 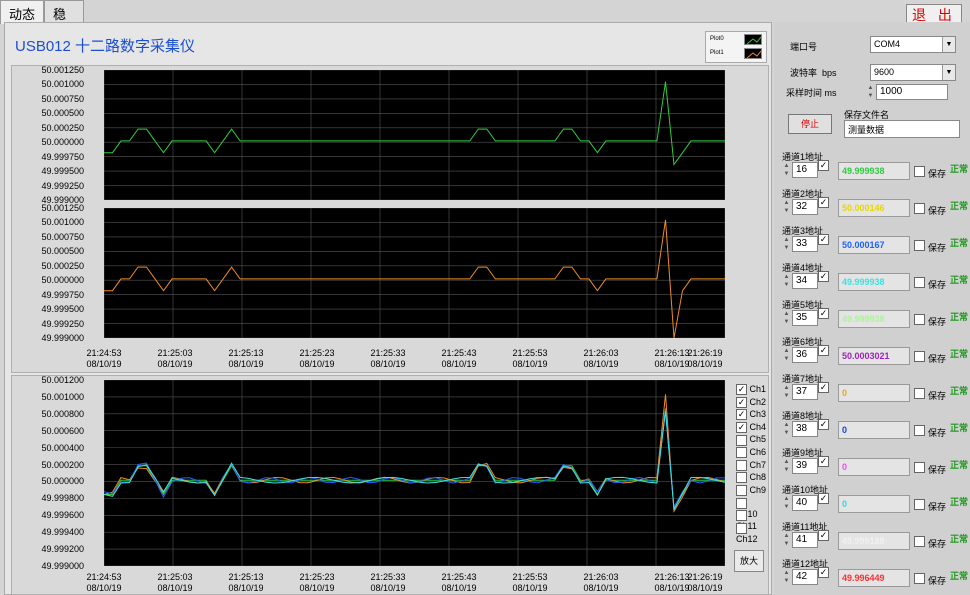 I want to click on channel-toggle-5: Ch5, so click(x=751, y=440).